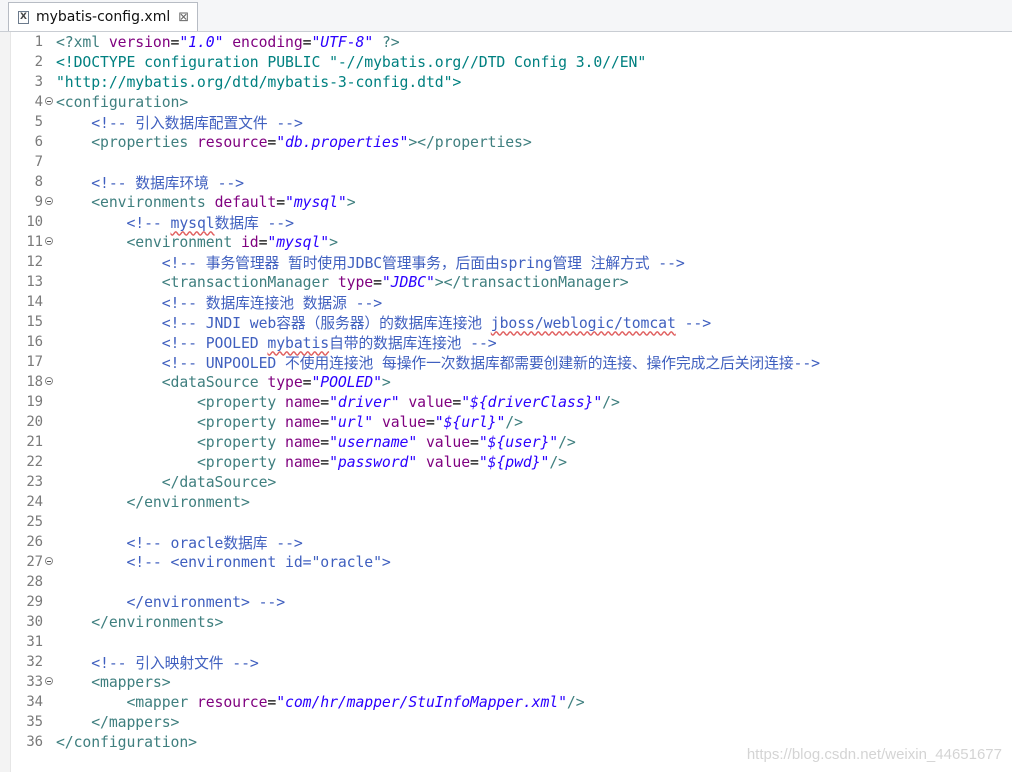 The height and width of the screenshot is (772, 1012). Describe the element at coordinates (410, 582) in the screenshot. I see `code-line: 28` at that location.